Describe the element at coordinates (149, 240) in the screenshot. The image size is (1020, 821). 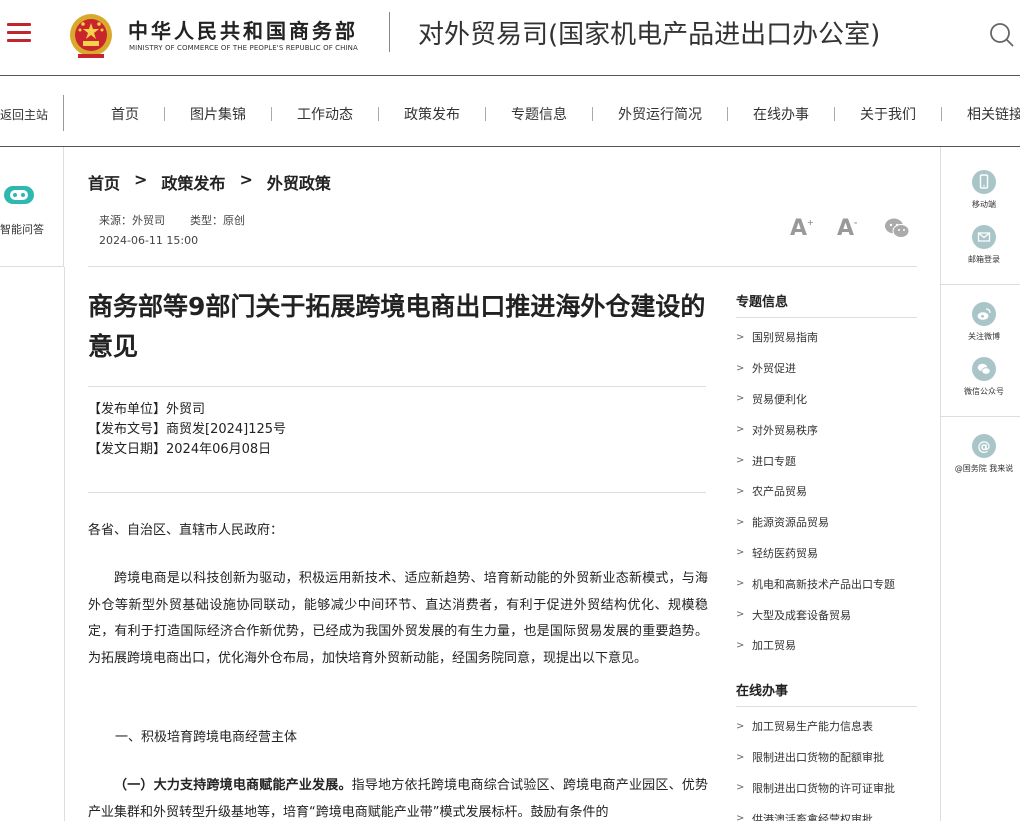
I see `meta-date: 2024-06-11 15:00` at that location.